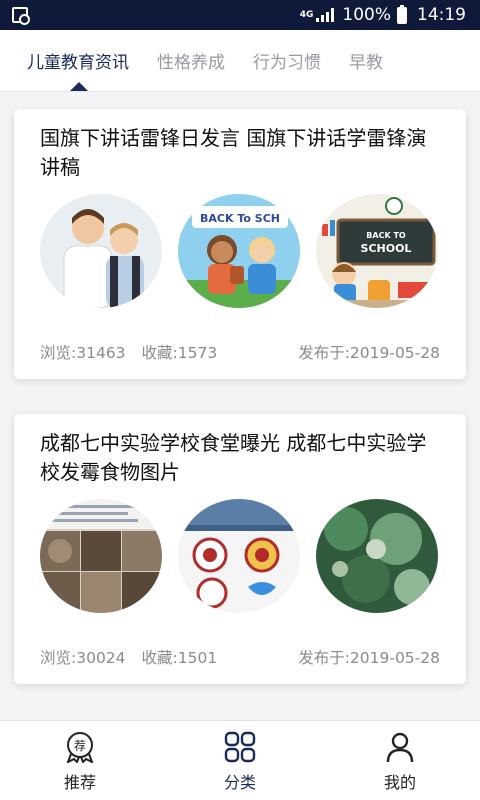 The height and width of the screenshot is (800, 480). Describe the element at coordinates (386, 235) in the screenshot. I see `svg-text: BACK TO` at that location.